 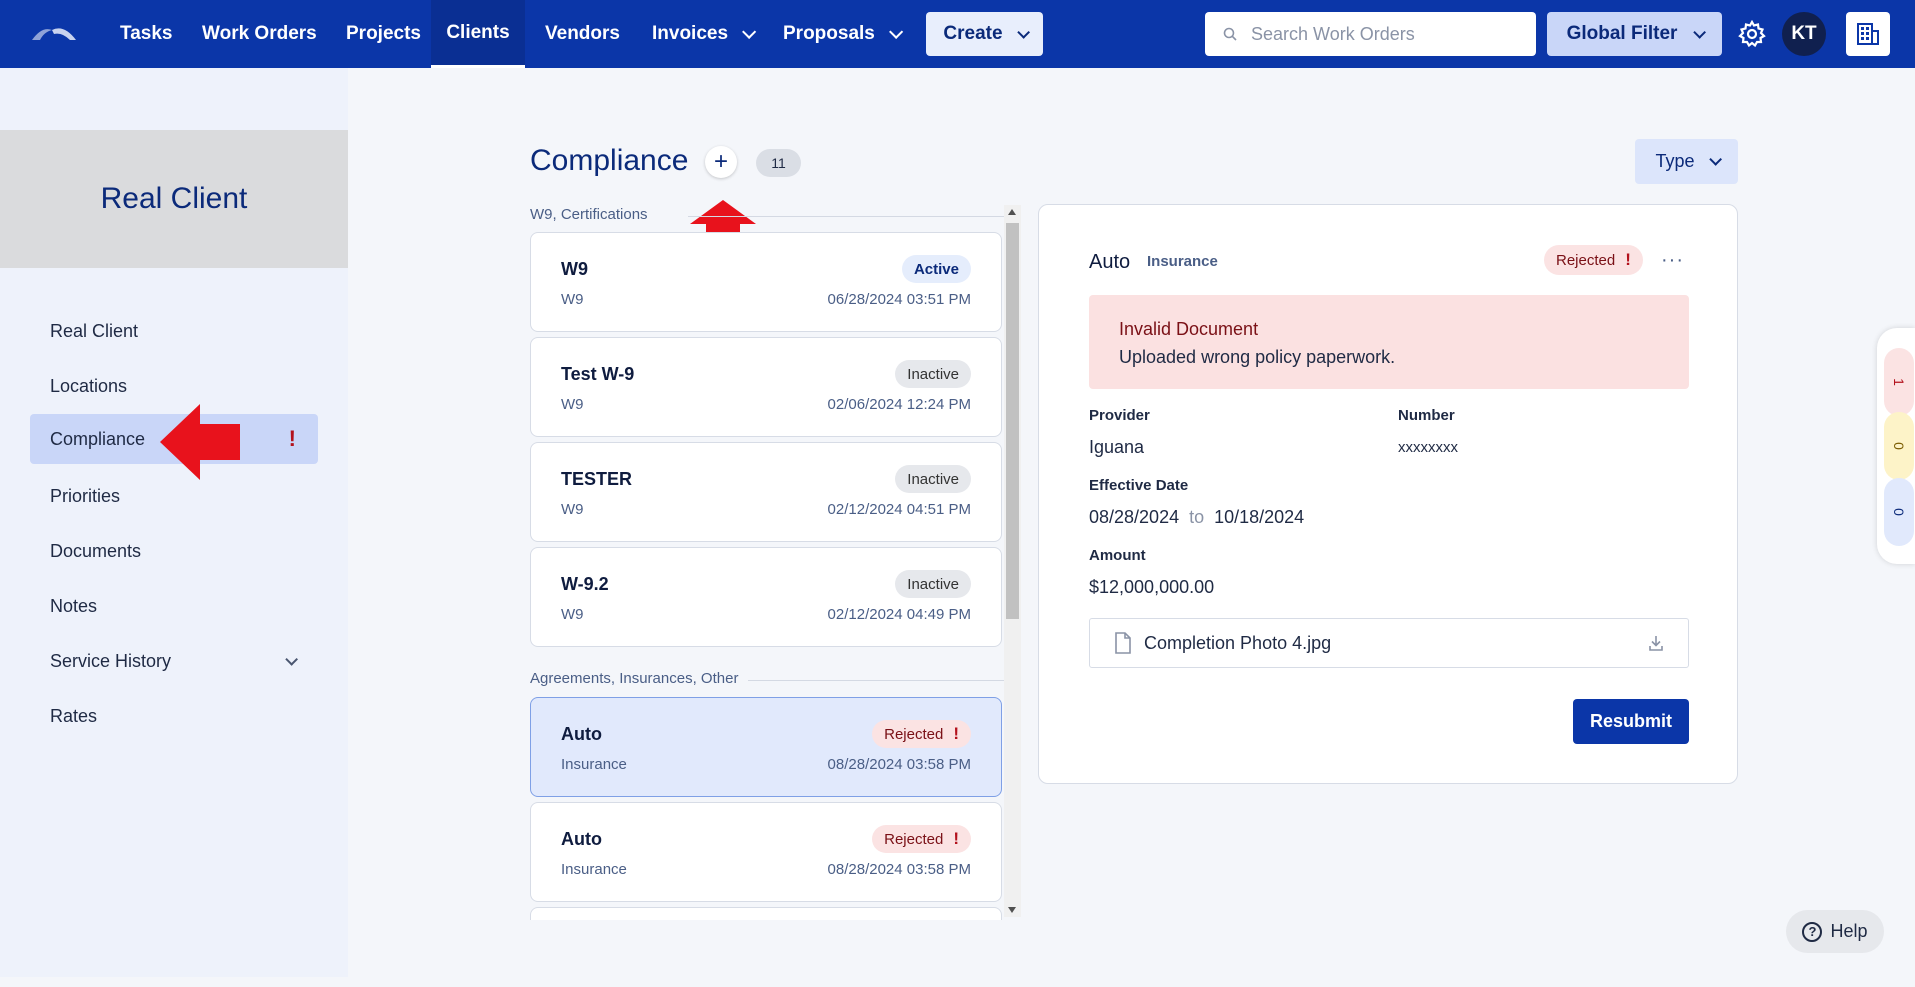 I want to click on add-compliance-button: +, so click(x=721, y=162).